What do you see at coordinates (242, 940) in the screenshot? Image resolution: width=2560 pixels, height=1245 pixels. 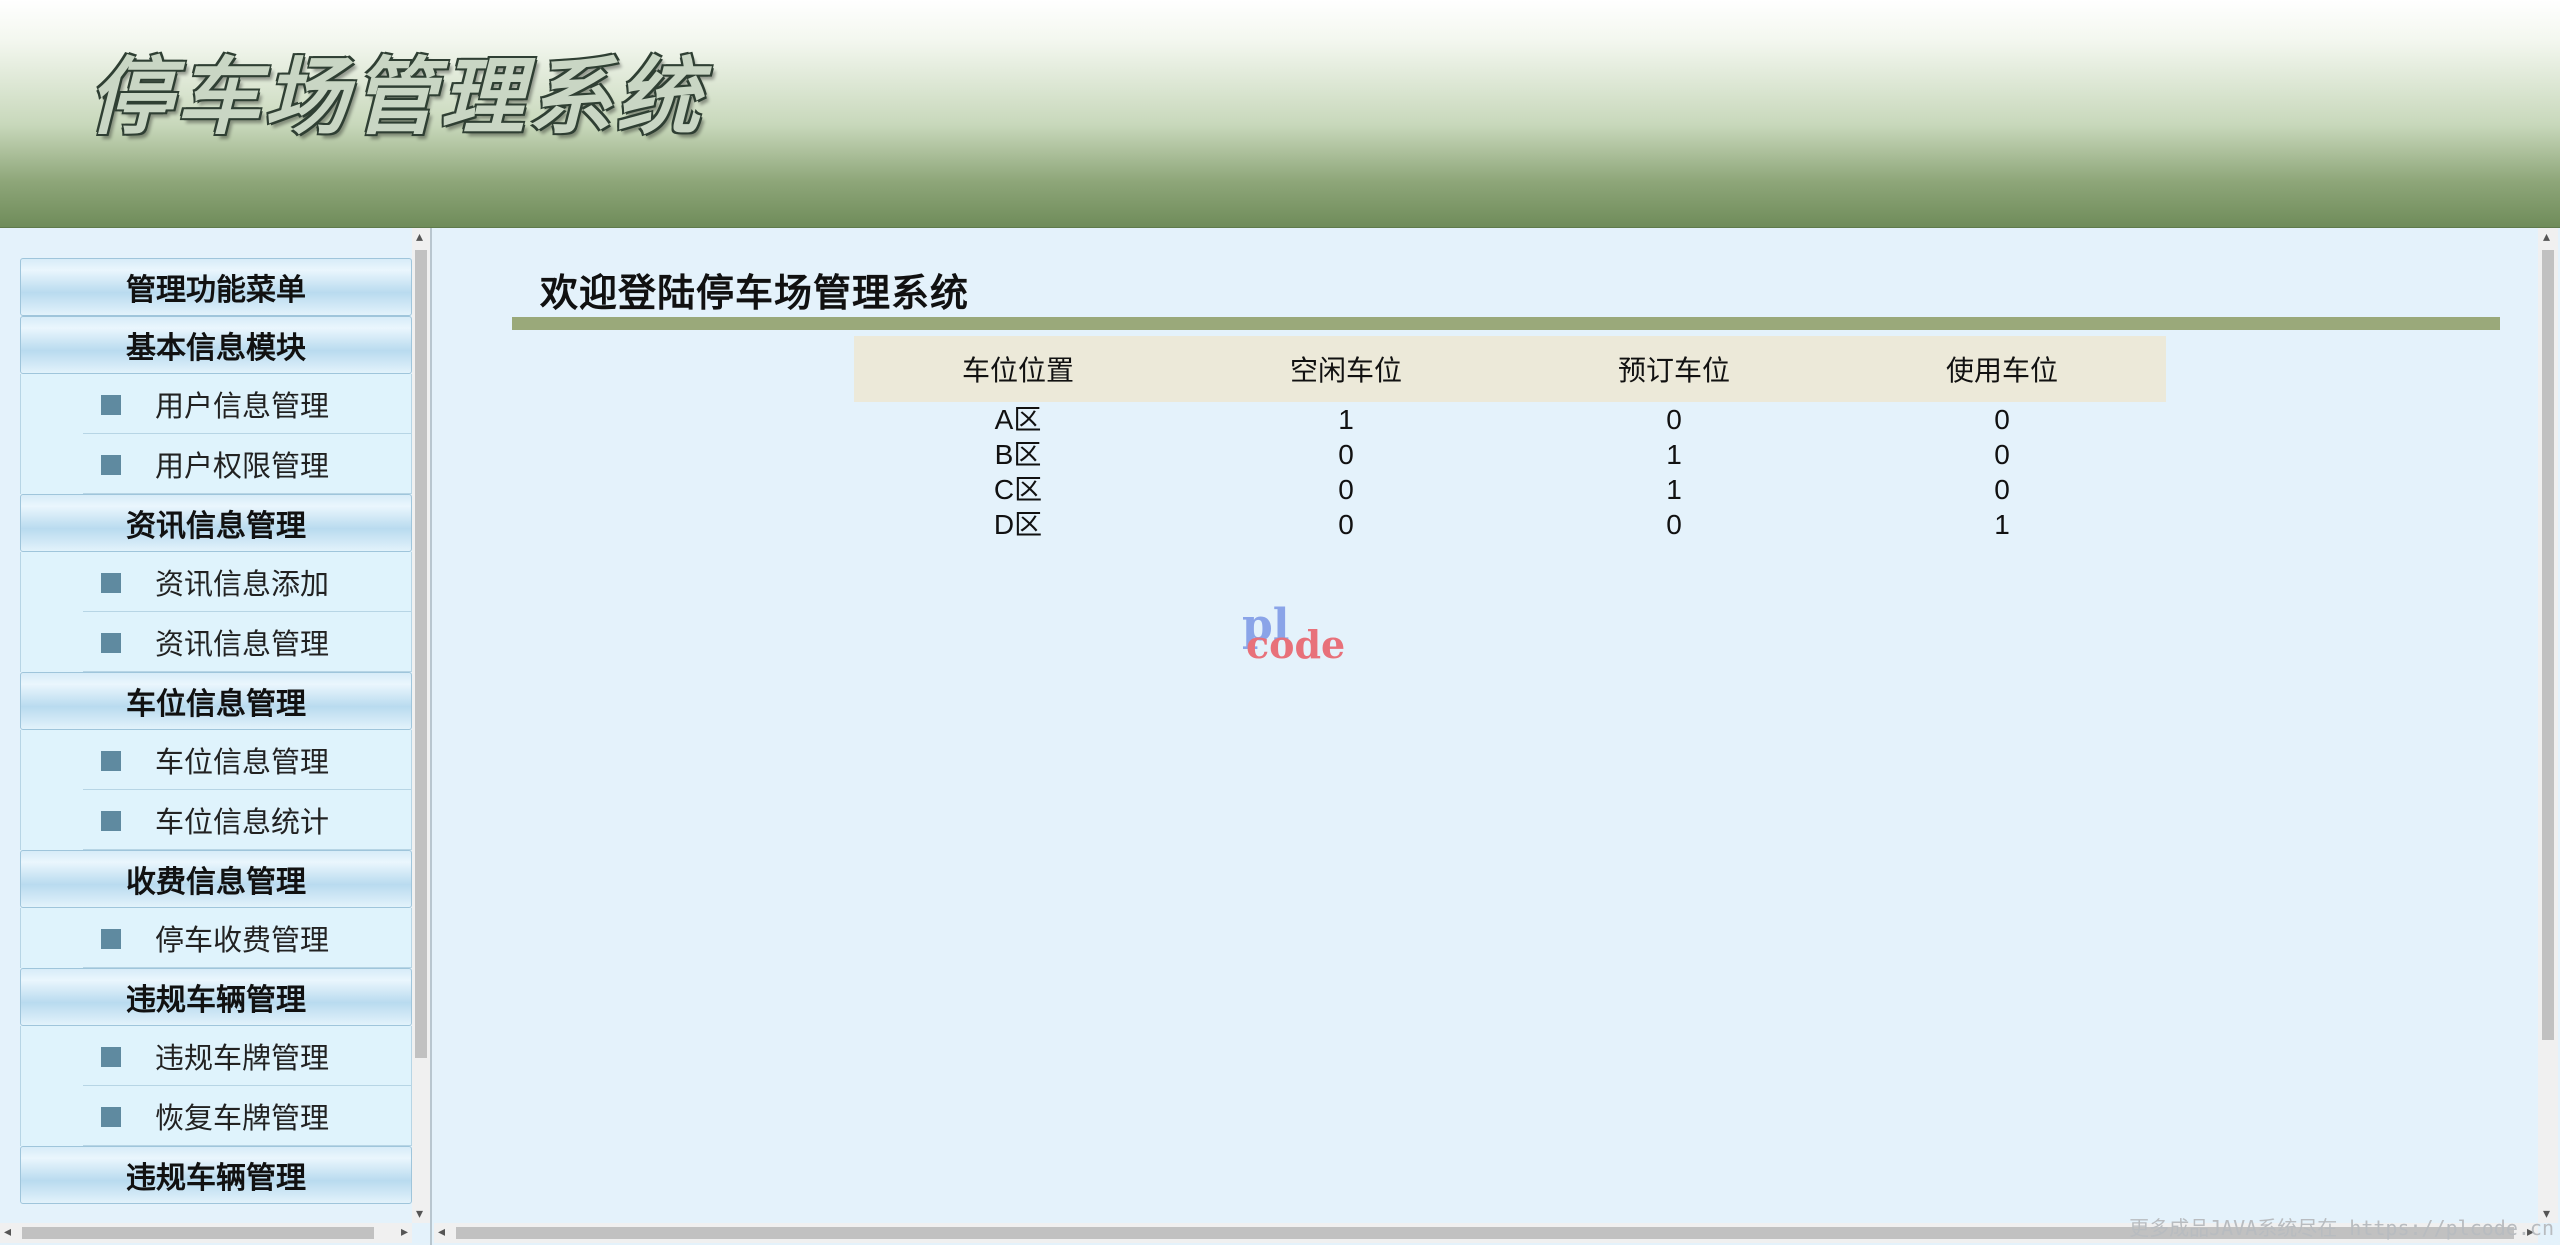 I see `menu-item-label: 停车收费管理` at bounding box center [242, 940].